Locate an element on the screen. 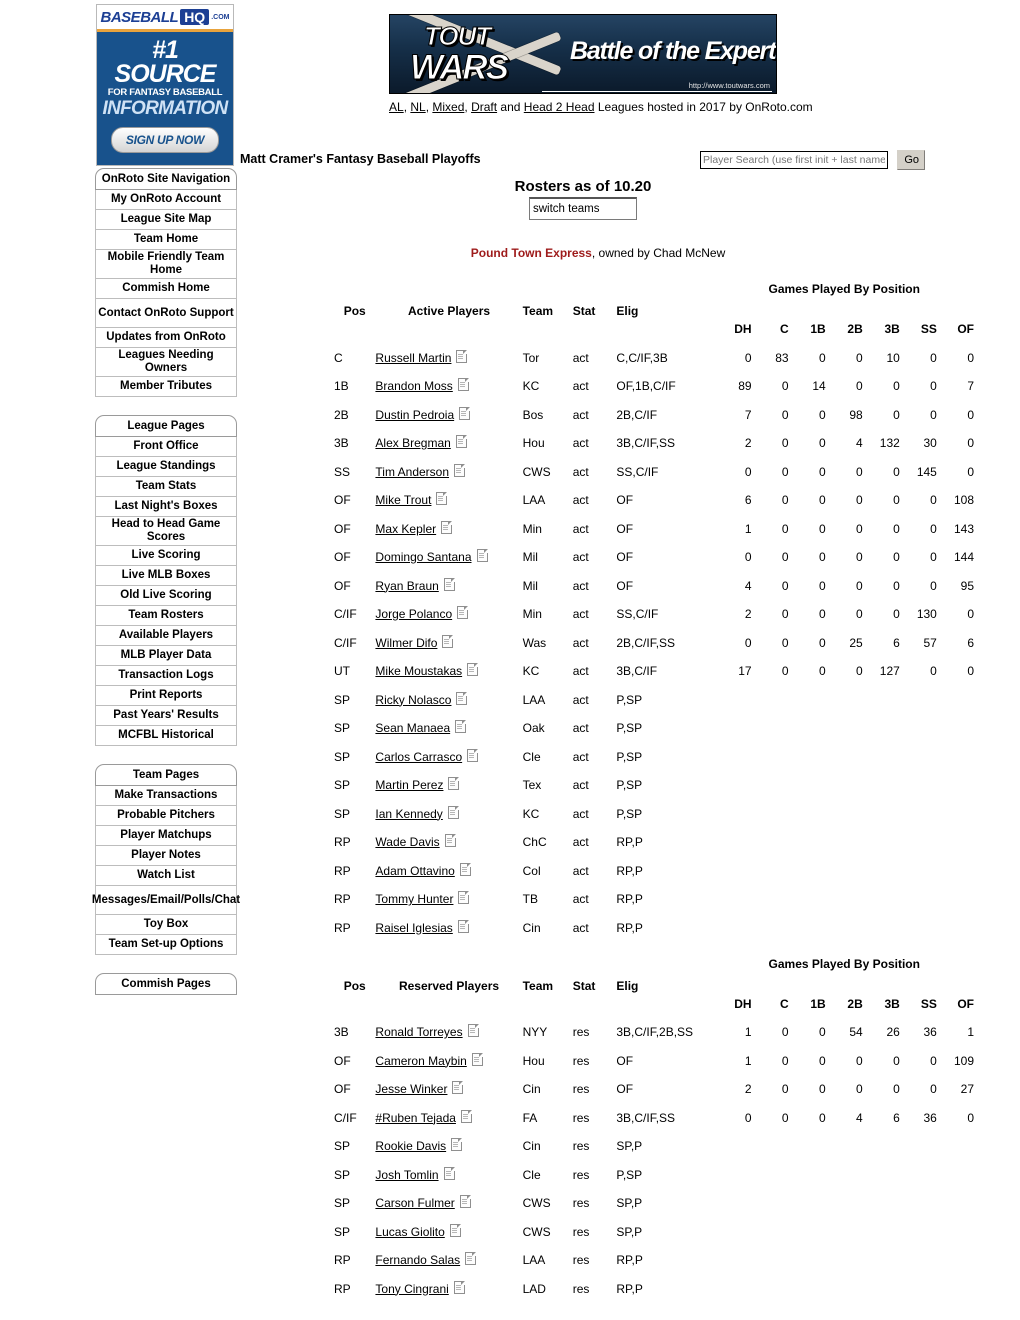 The width and height of the screenshot is (1020, 1320). league-link-mixed: Mixed is located at coordinates (448, 107).